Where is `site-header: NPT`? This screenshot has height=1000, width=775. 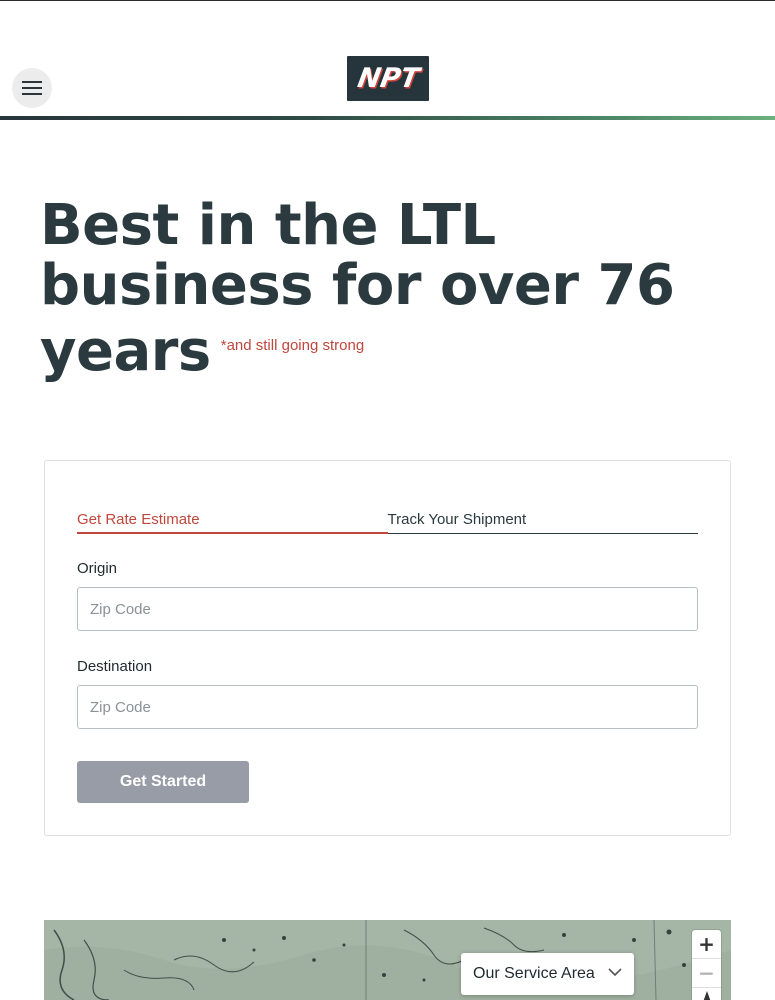
site-header: NPT is located at coordinates (387, 58).